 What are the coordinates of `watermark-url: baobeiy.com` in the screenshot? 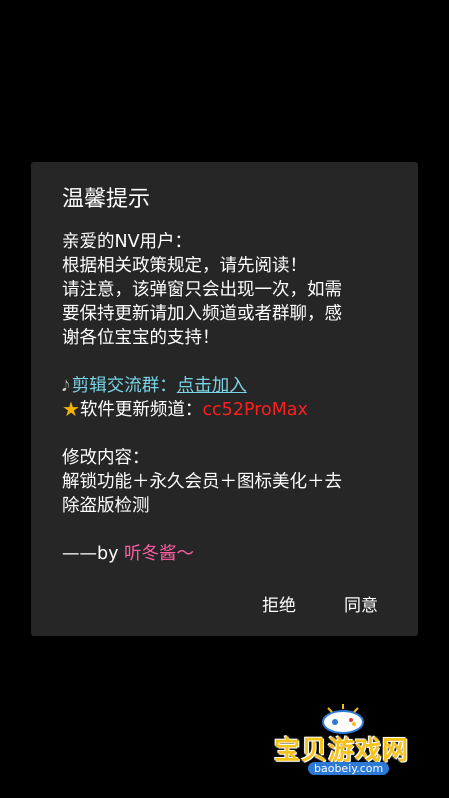 It's located at (349, 768).